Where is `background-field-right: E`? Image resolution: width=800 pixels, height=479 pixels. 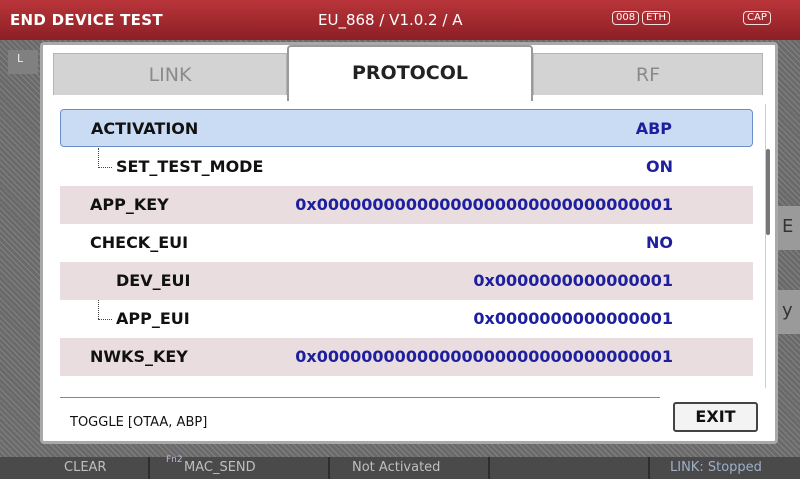
background-field-right: E is located at coordinates (789, 228).